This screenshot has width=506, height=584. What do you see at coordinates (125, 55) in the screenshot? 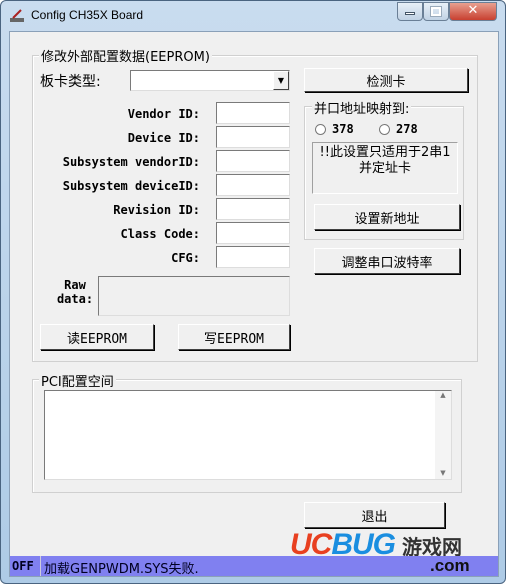
I see `eeprom-legend: 修改外部配置数据(EEPROM)` at bounding box center [125, 55].